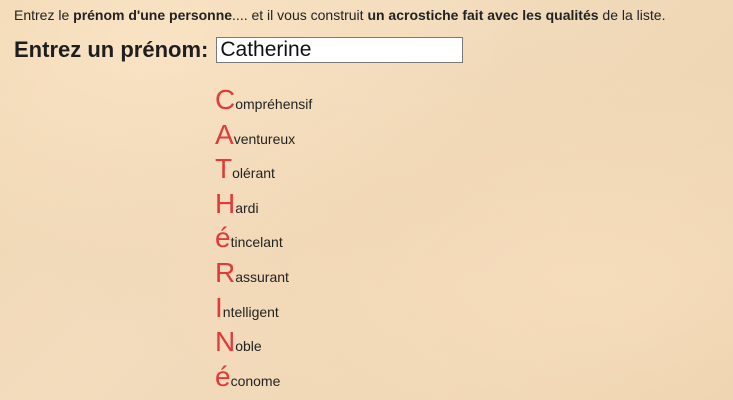 This screenshot has height=400, width=733. I want to click on instructions-part-3: de la liste., so click(632, 15).